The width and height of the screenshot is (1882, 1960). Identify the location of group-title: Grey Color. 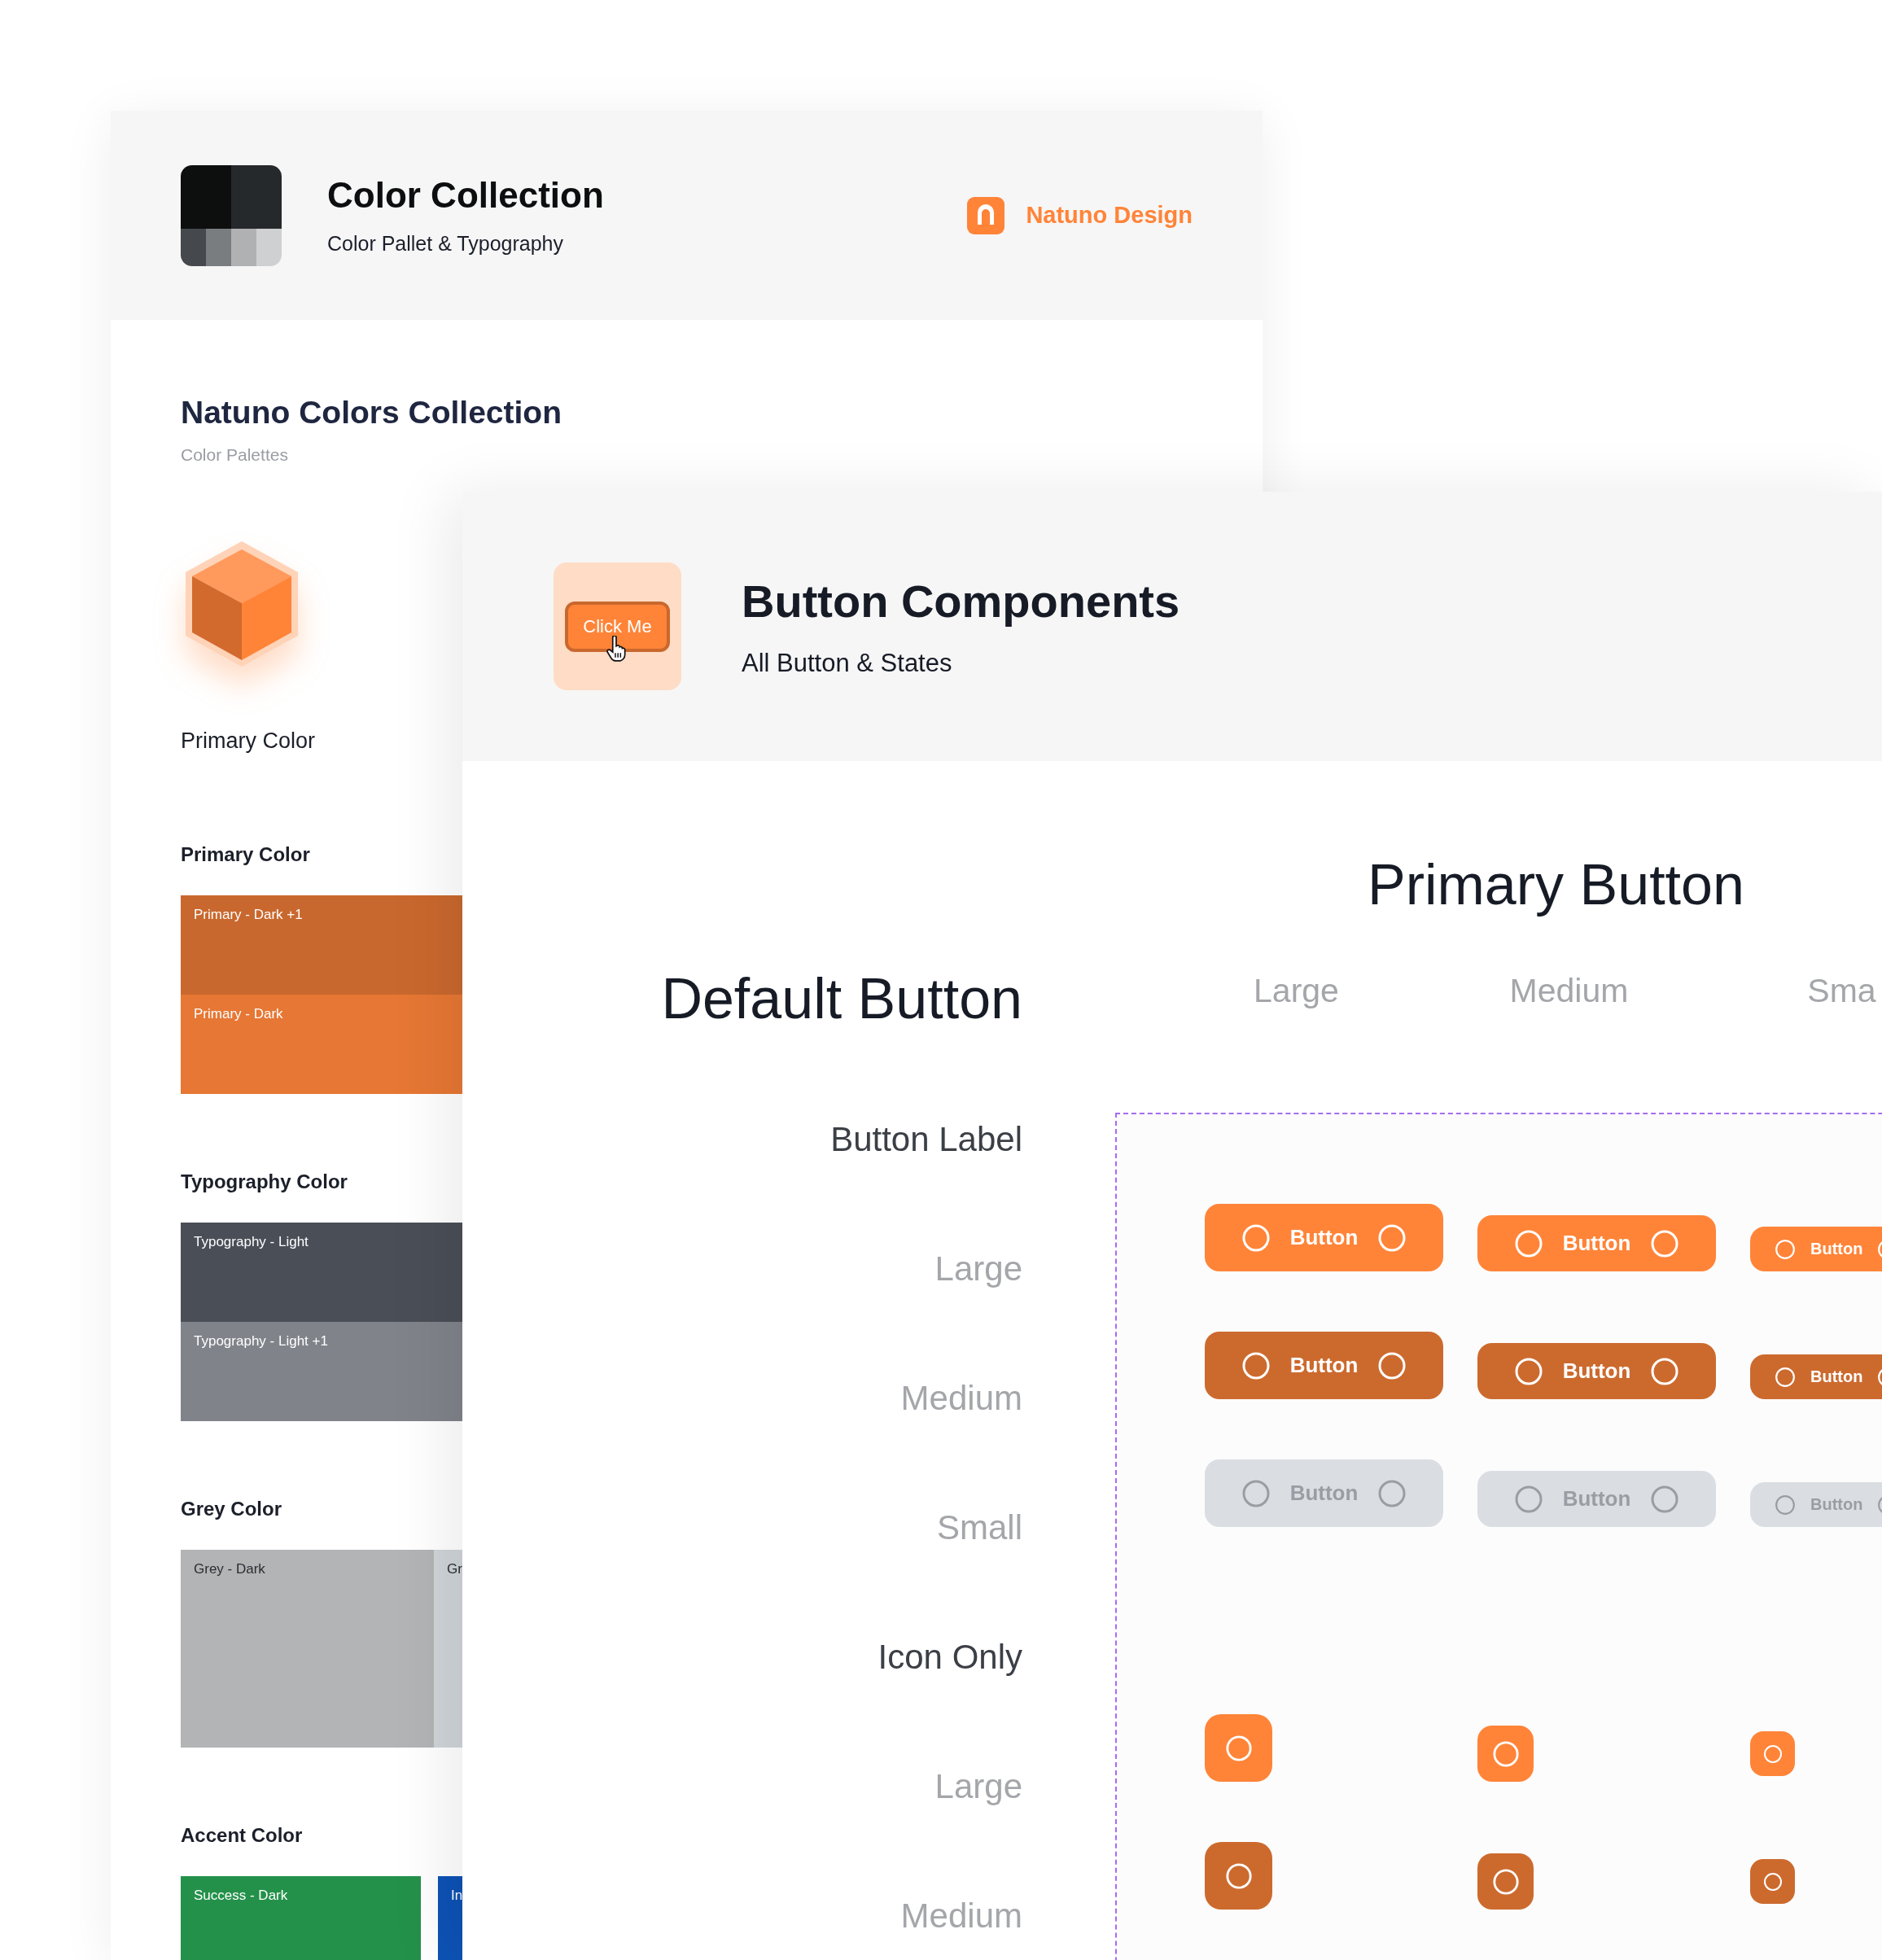
(232, 1509).